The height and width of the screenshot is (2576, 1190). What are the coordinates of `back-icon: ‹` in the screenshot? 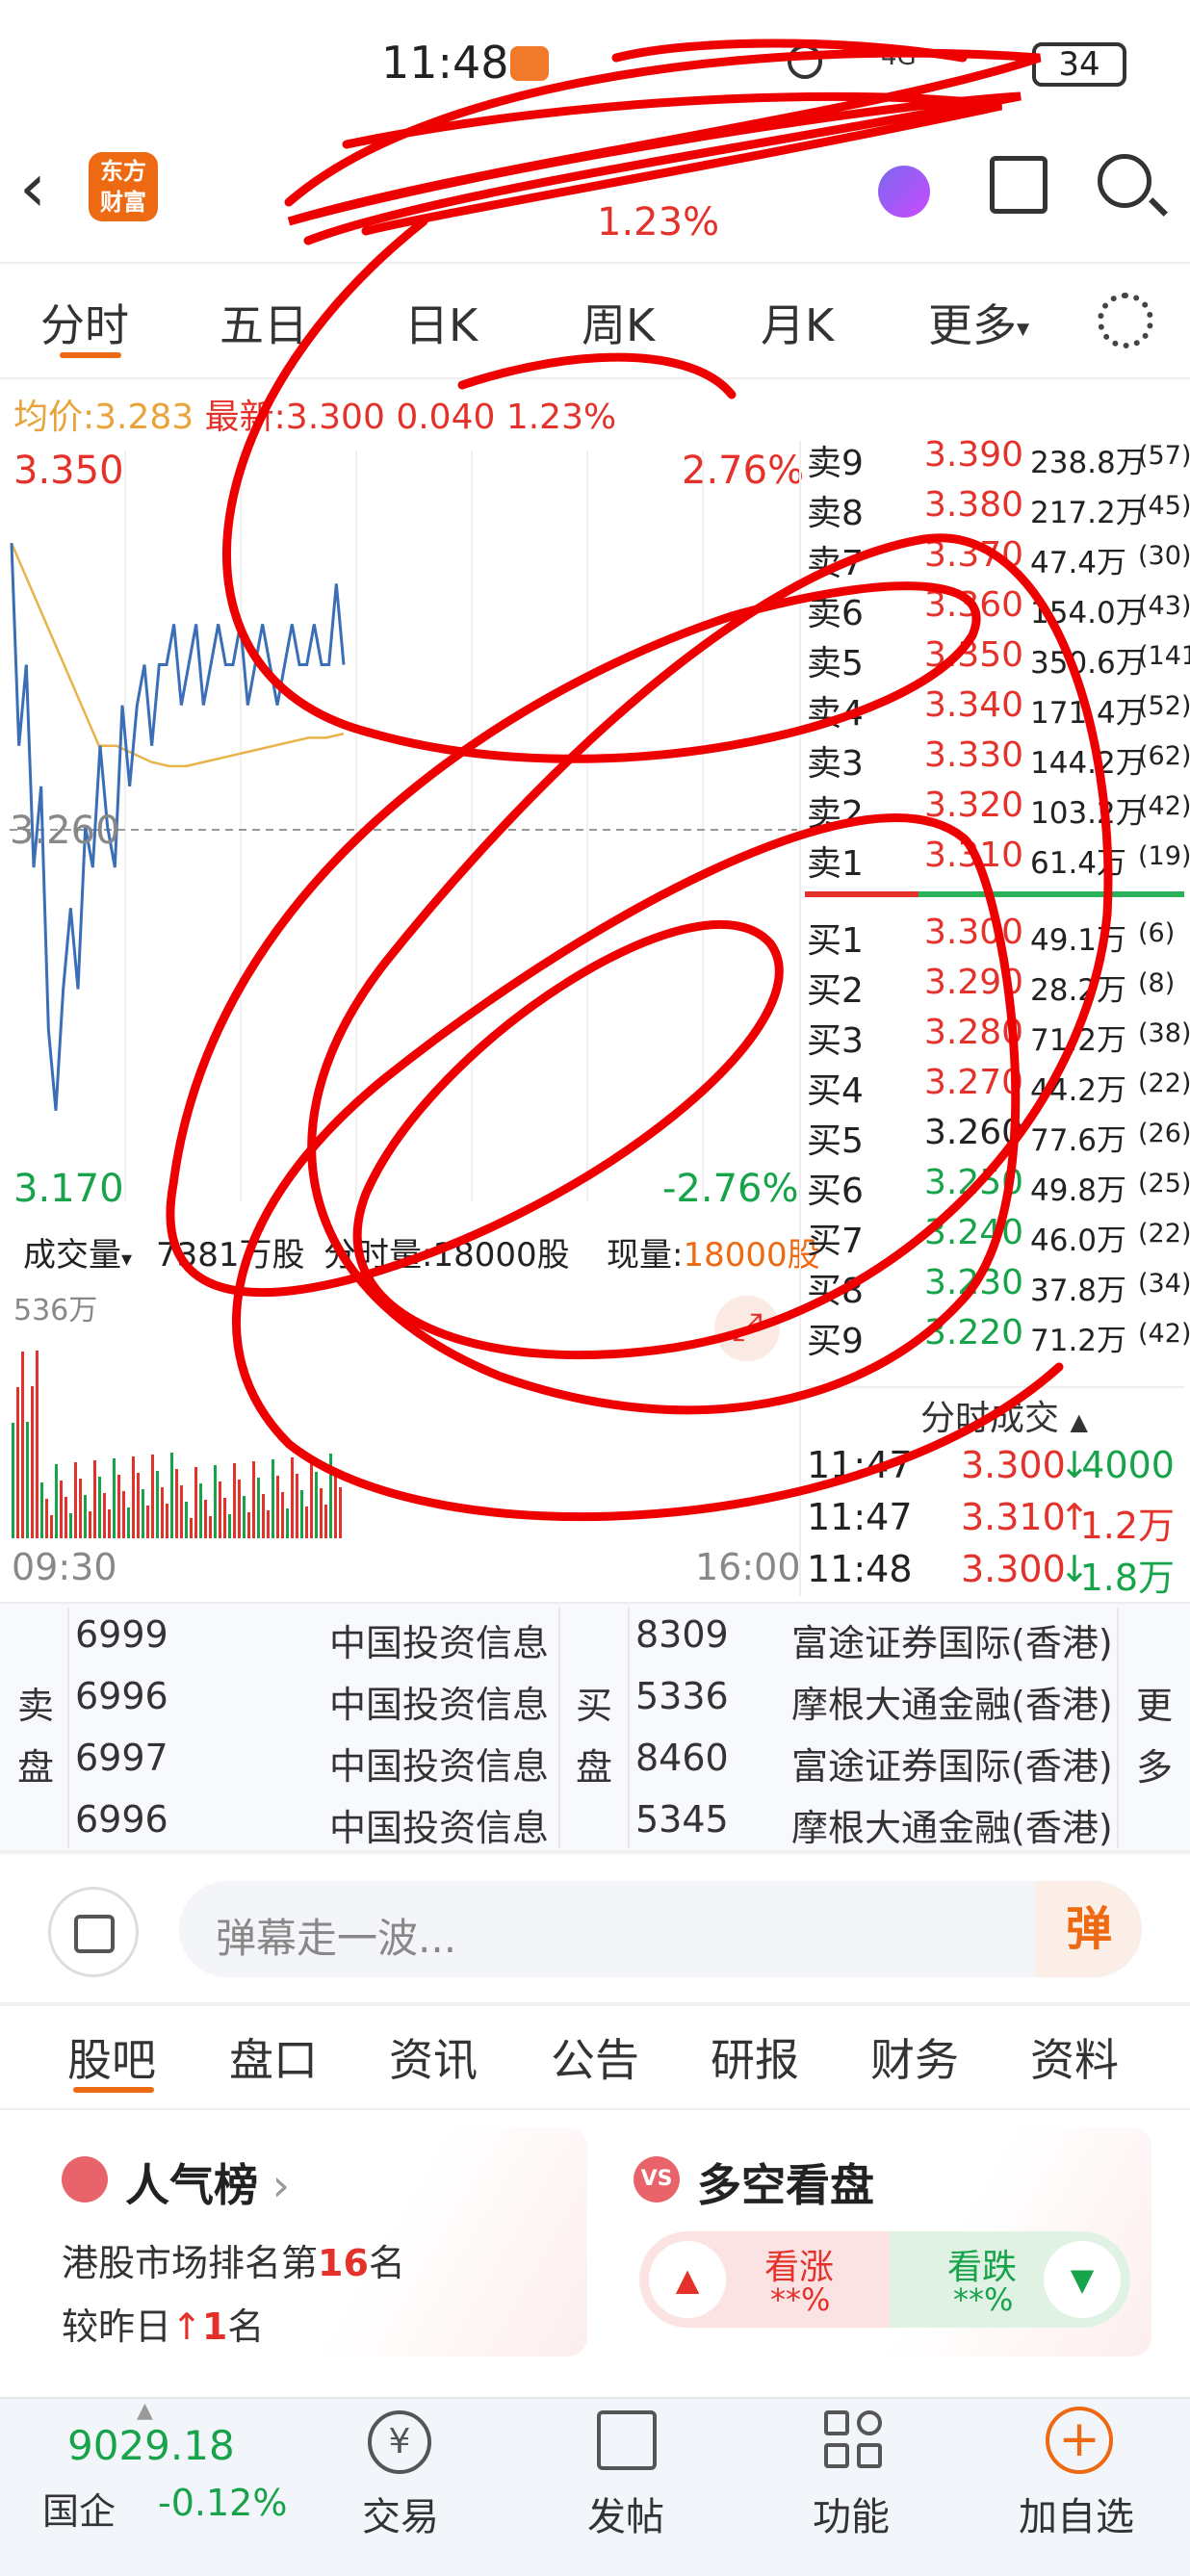 It's located at (48, 188).